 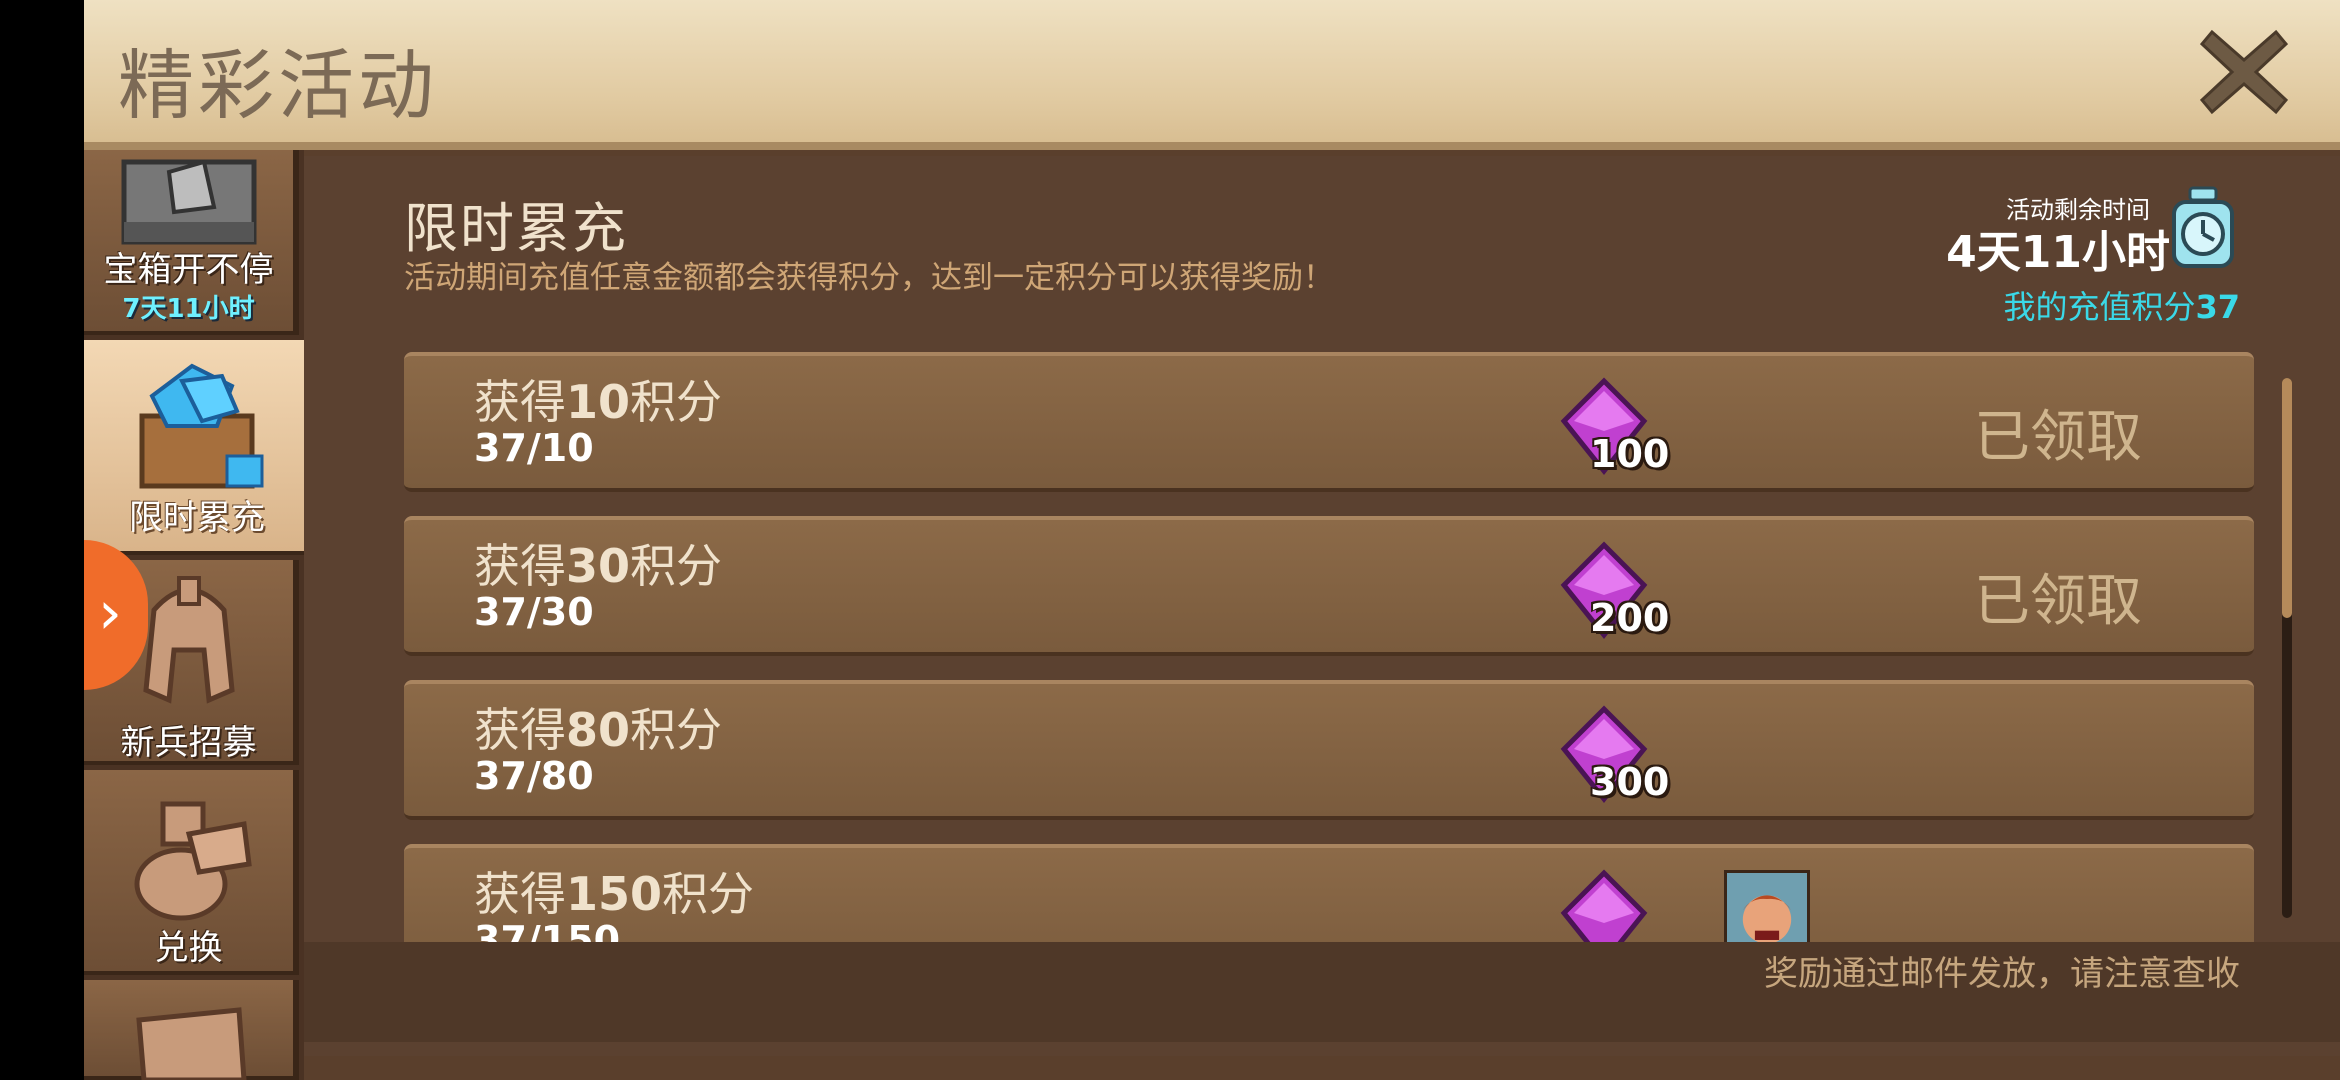 I want to click on reward-goal: 获得150积分, so click(x=614, y=891).